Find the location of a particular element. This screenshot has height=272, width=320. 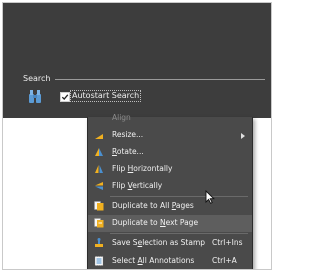

submenu-arrow-icon is located at coordinates (243, 136).